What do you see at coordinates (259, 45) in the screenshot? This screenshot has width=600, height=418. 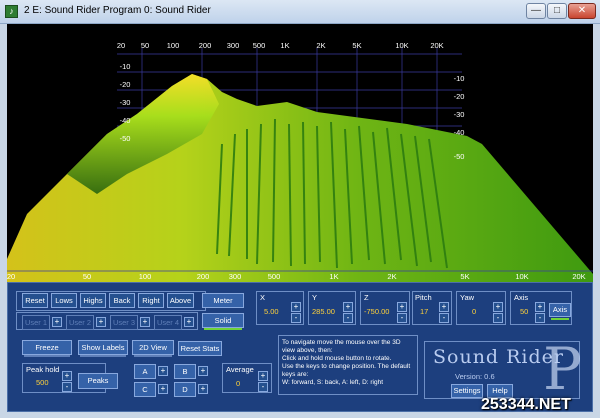 I see `top-frequency-label: 500` at bounding box center [259, 45].